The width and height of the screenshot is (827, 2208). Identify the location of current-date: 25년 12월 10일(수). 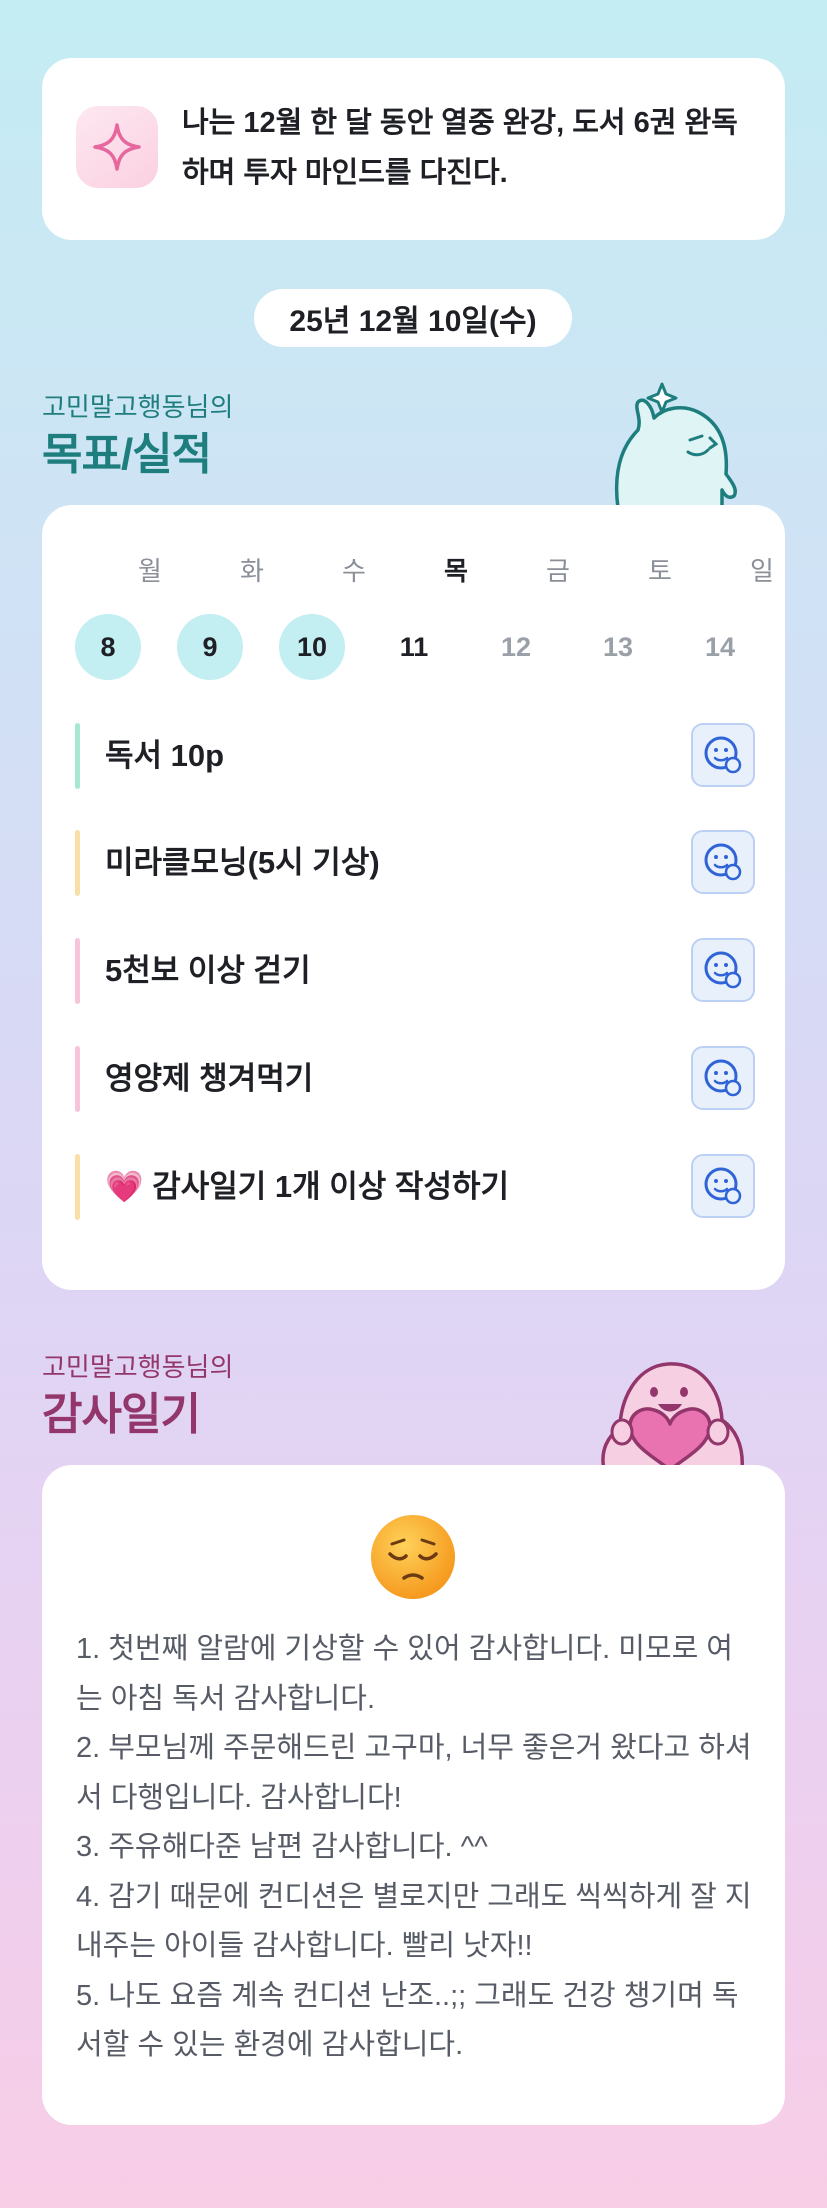
(413, 318).